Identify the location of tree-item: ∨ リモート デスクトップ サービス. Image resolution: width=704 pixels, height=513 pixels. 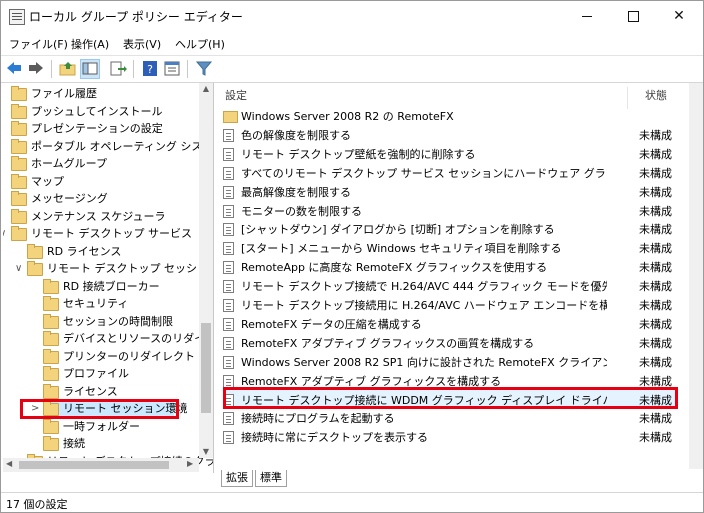
(101, 234).